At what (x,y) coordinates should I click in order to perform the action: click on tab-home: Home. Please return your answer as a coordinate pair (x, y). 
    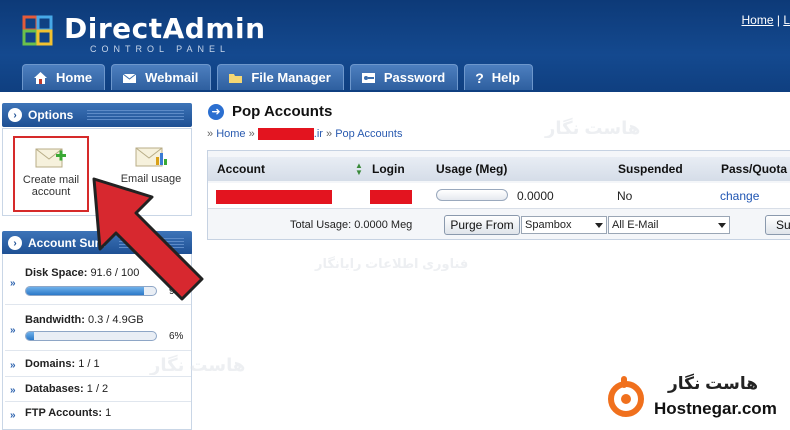
    Looking at the image, I should click on (64, 77).